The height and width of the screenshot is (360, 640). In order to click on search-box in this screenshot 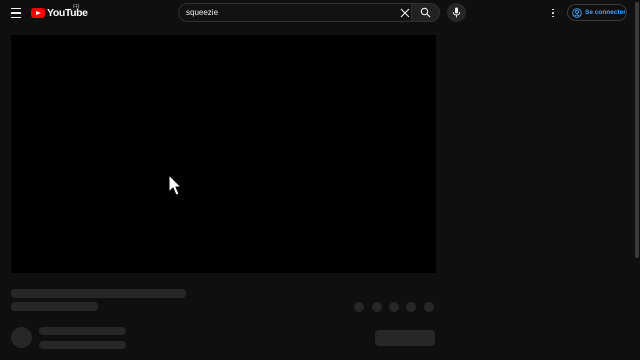, I will do `click(294, 12)`.